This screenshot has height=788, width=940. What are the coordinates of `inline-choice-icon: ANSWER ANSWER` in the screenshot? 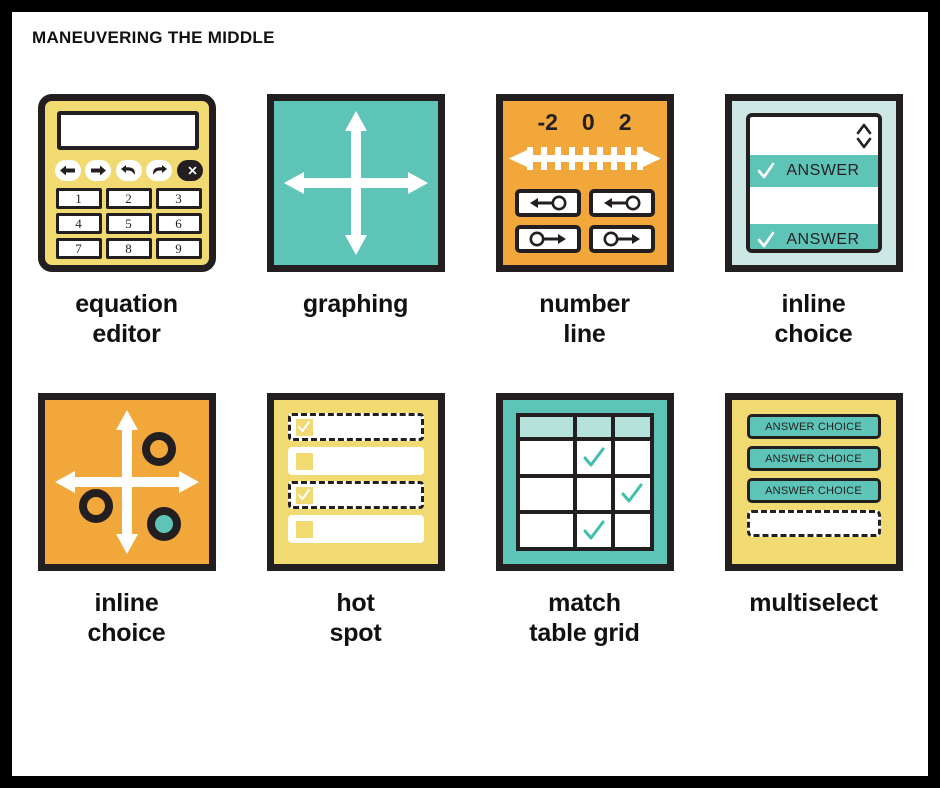 It's located at (813, 183).